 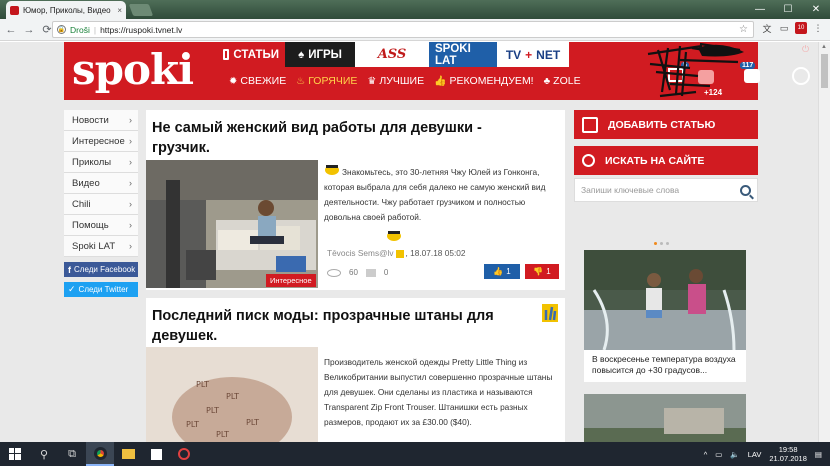 I want to click on sidebar-item-spoki-lat: Spoki LAT ›, so click(x=101, y=246).